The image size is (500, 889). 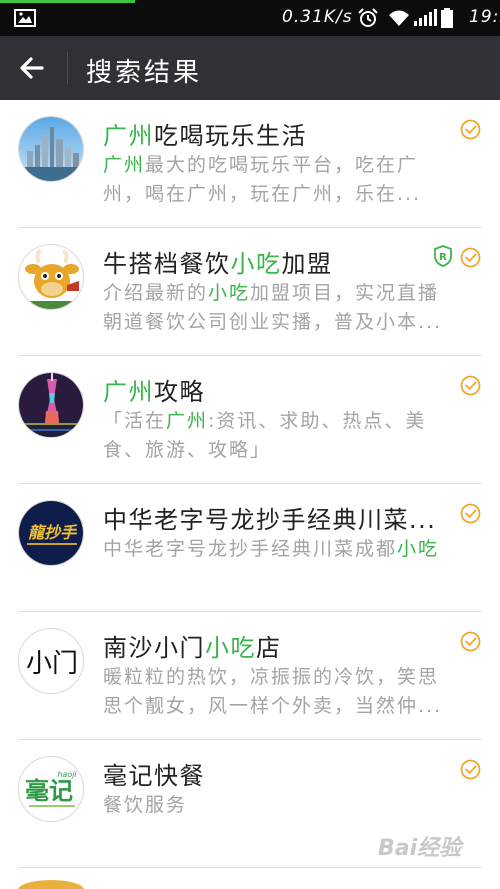 I want to click on signal-icon, so click(x=425, y=17).